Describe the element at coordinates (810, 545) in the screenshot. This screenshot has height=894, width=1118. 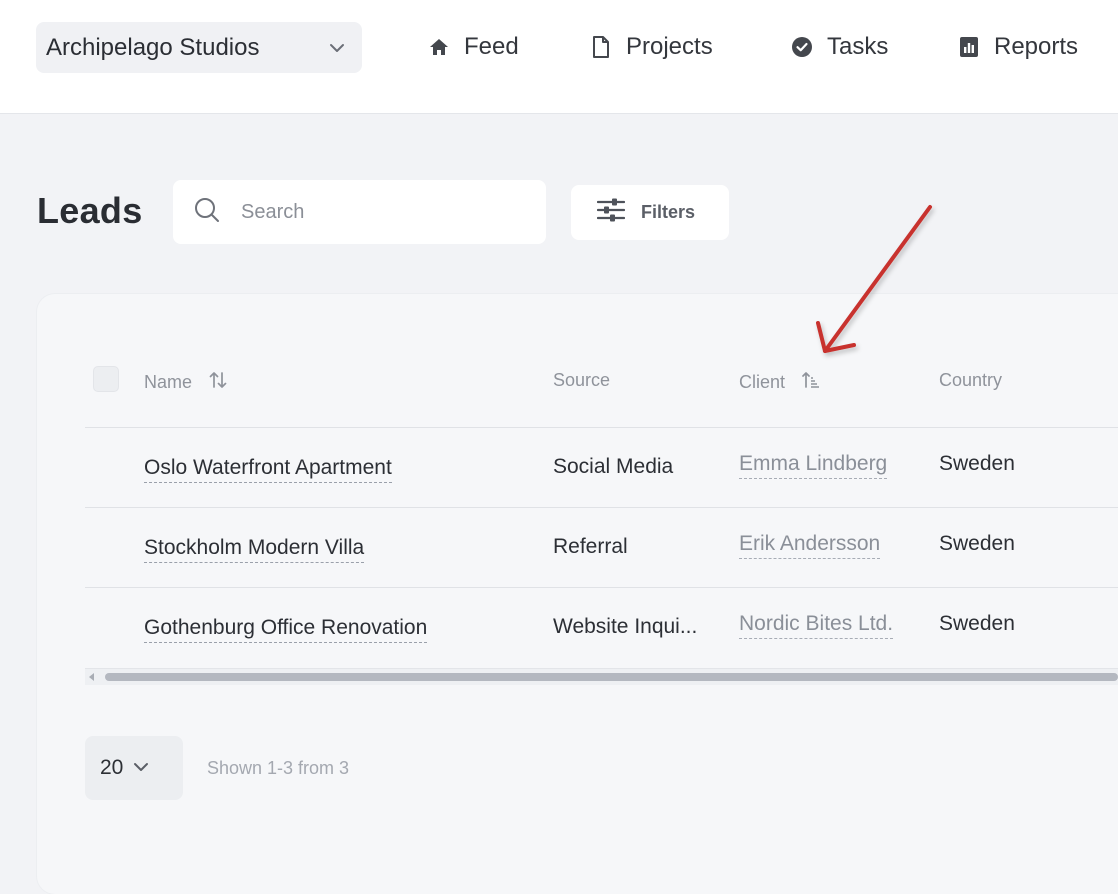
I see `lead-client-link: Erik Andersson` at that location.